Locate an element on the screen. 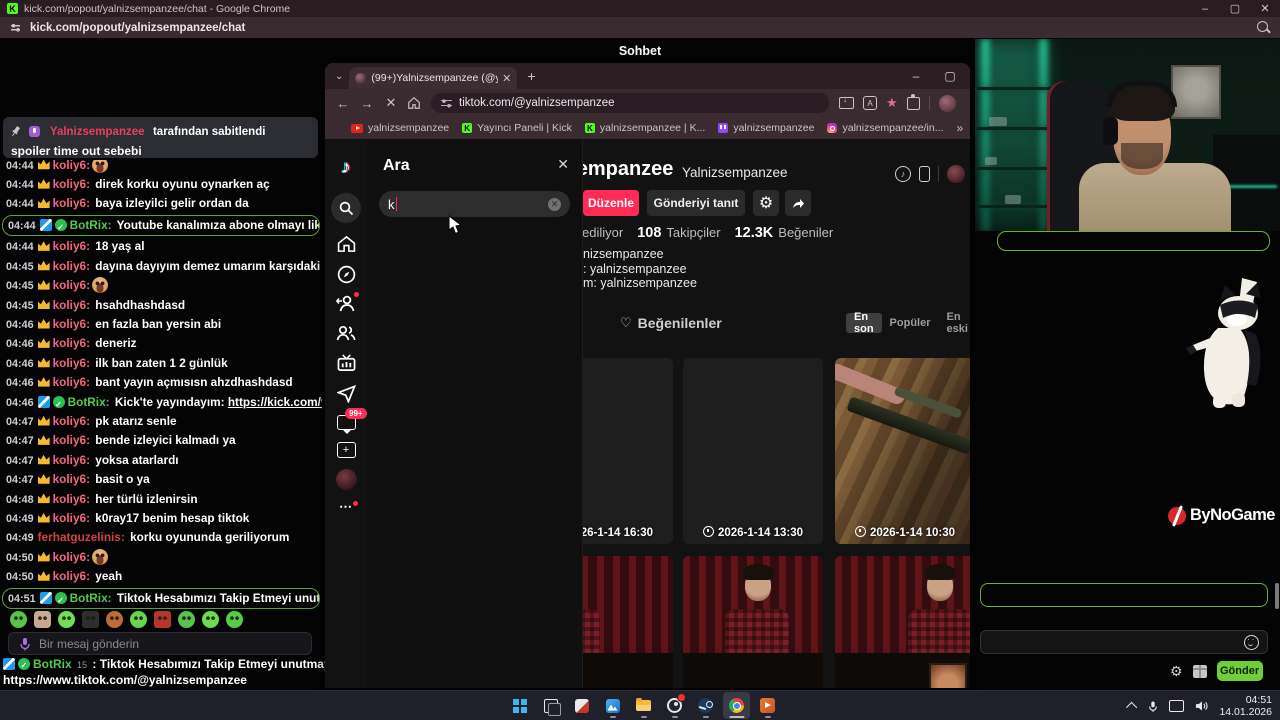 The height and width of the screenshot is (720, 1280). snip-tool-icon is located at coordinates (581, 705).